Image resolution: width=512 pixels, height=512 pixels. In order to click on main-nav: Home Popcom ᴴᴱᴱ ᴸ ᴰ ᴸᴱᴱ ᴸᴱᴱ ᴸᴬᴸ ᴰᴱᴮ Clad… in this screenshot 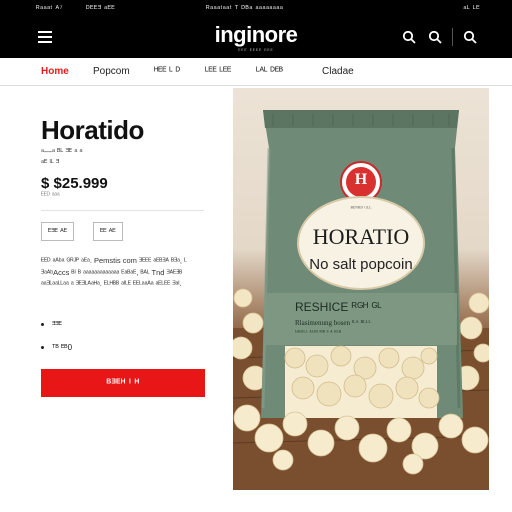, I will do `click(256, 72)`.